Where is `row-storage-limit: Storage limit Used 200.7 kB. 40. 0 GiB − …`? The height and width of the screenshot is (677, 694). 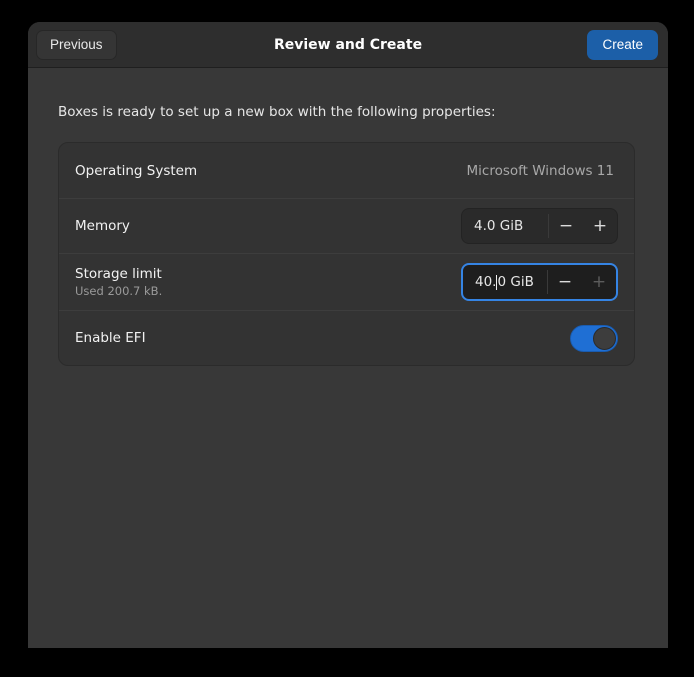 row-storage-limit: Storage limit Used 200.7 kB. 40. 0 GiB − … is located at coordinates (346, 281).